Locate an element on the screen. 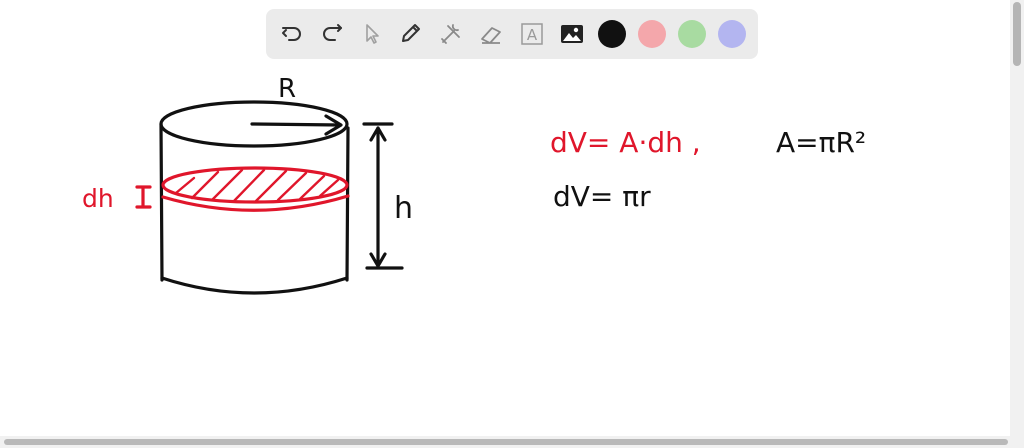 This screenshot has height=448, width=1024. horizontal-scrollbar is located at coordinates (512, 442).